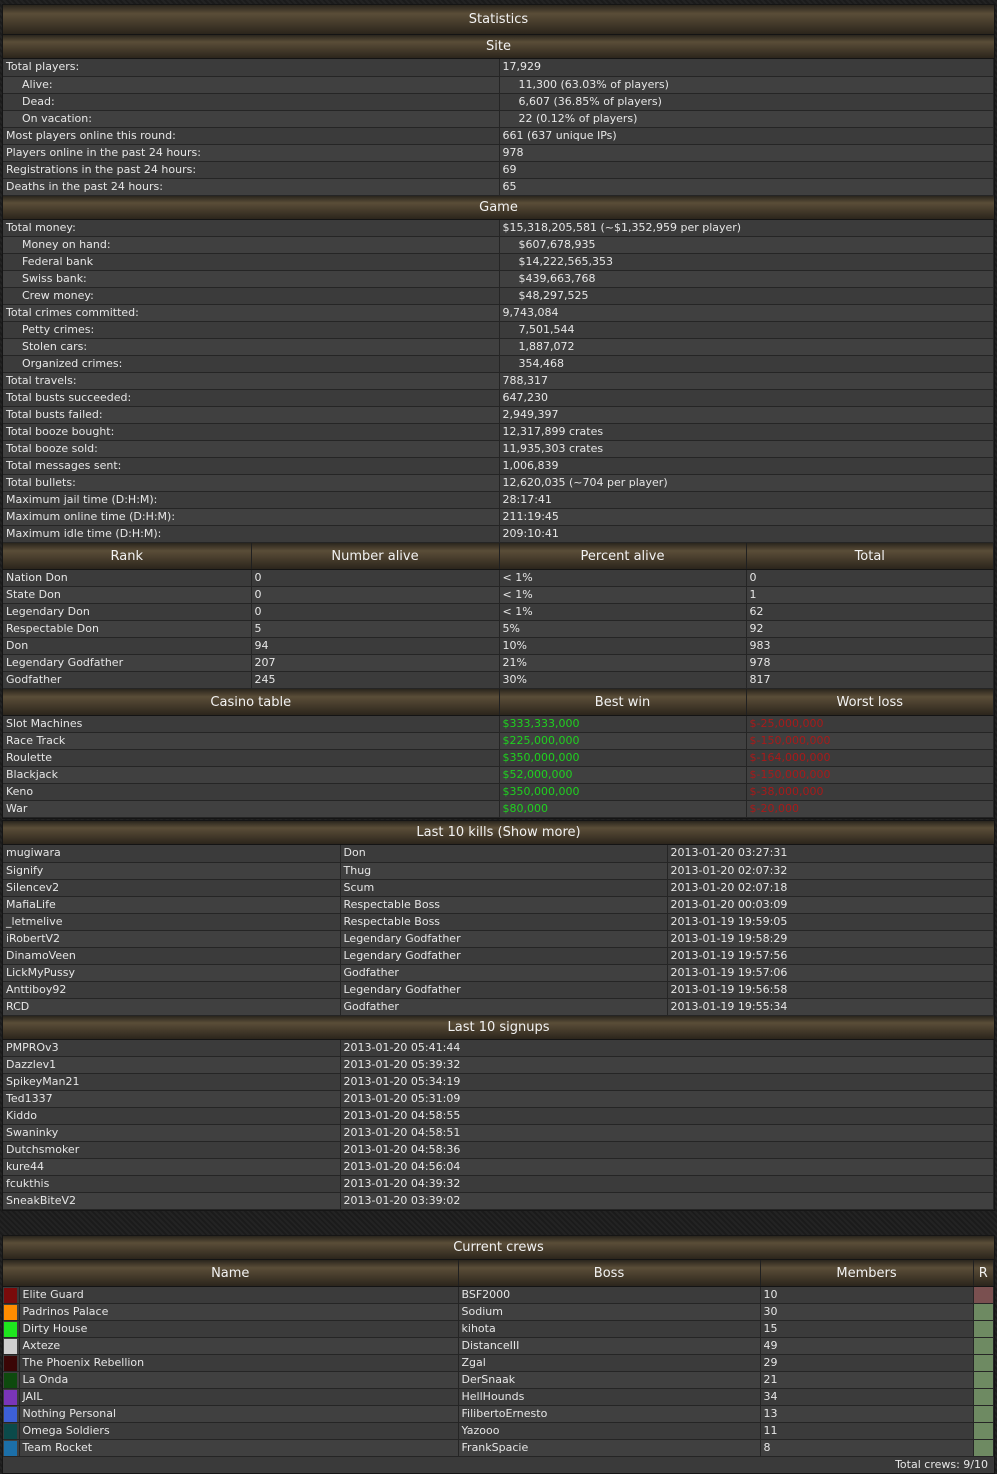  I want to click on signup-player-name: Dutchsmoker, so click(172, 1150).